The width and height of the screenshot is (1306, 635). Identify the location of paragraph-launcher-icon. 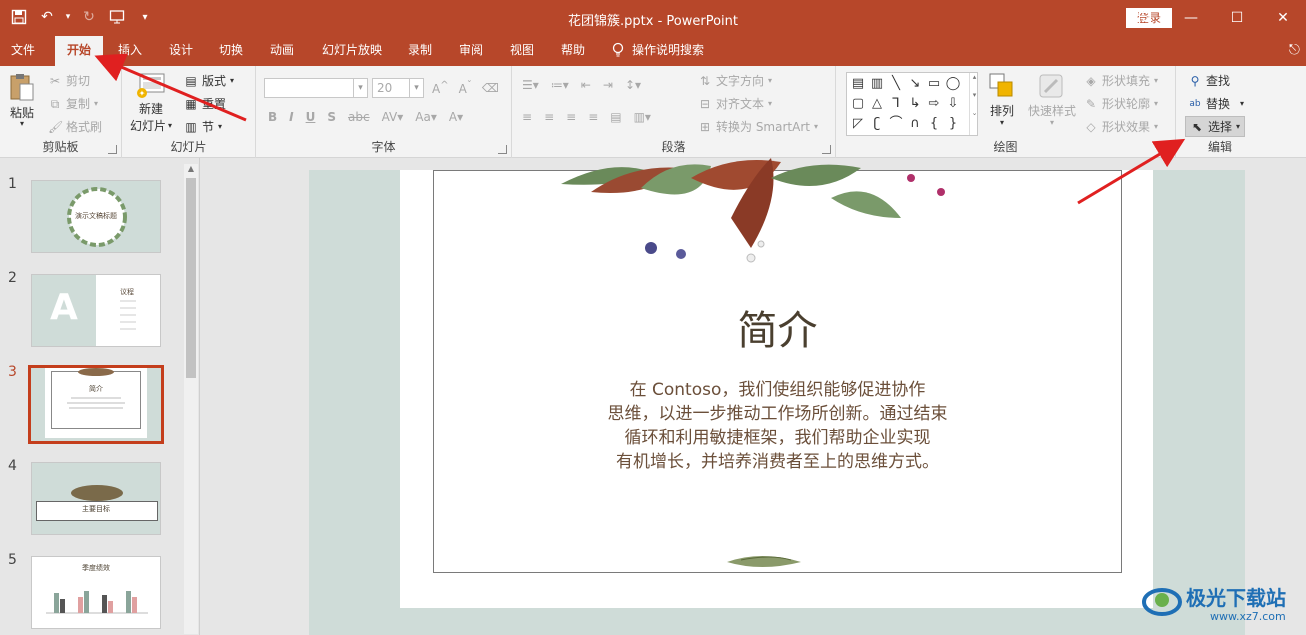
(826, 149).